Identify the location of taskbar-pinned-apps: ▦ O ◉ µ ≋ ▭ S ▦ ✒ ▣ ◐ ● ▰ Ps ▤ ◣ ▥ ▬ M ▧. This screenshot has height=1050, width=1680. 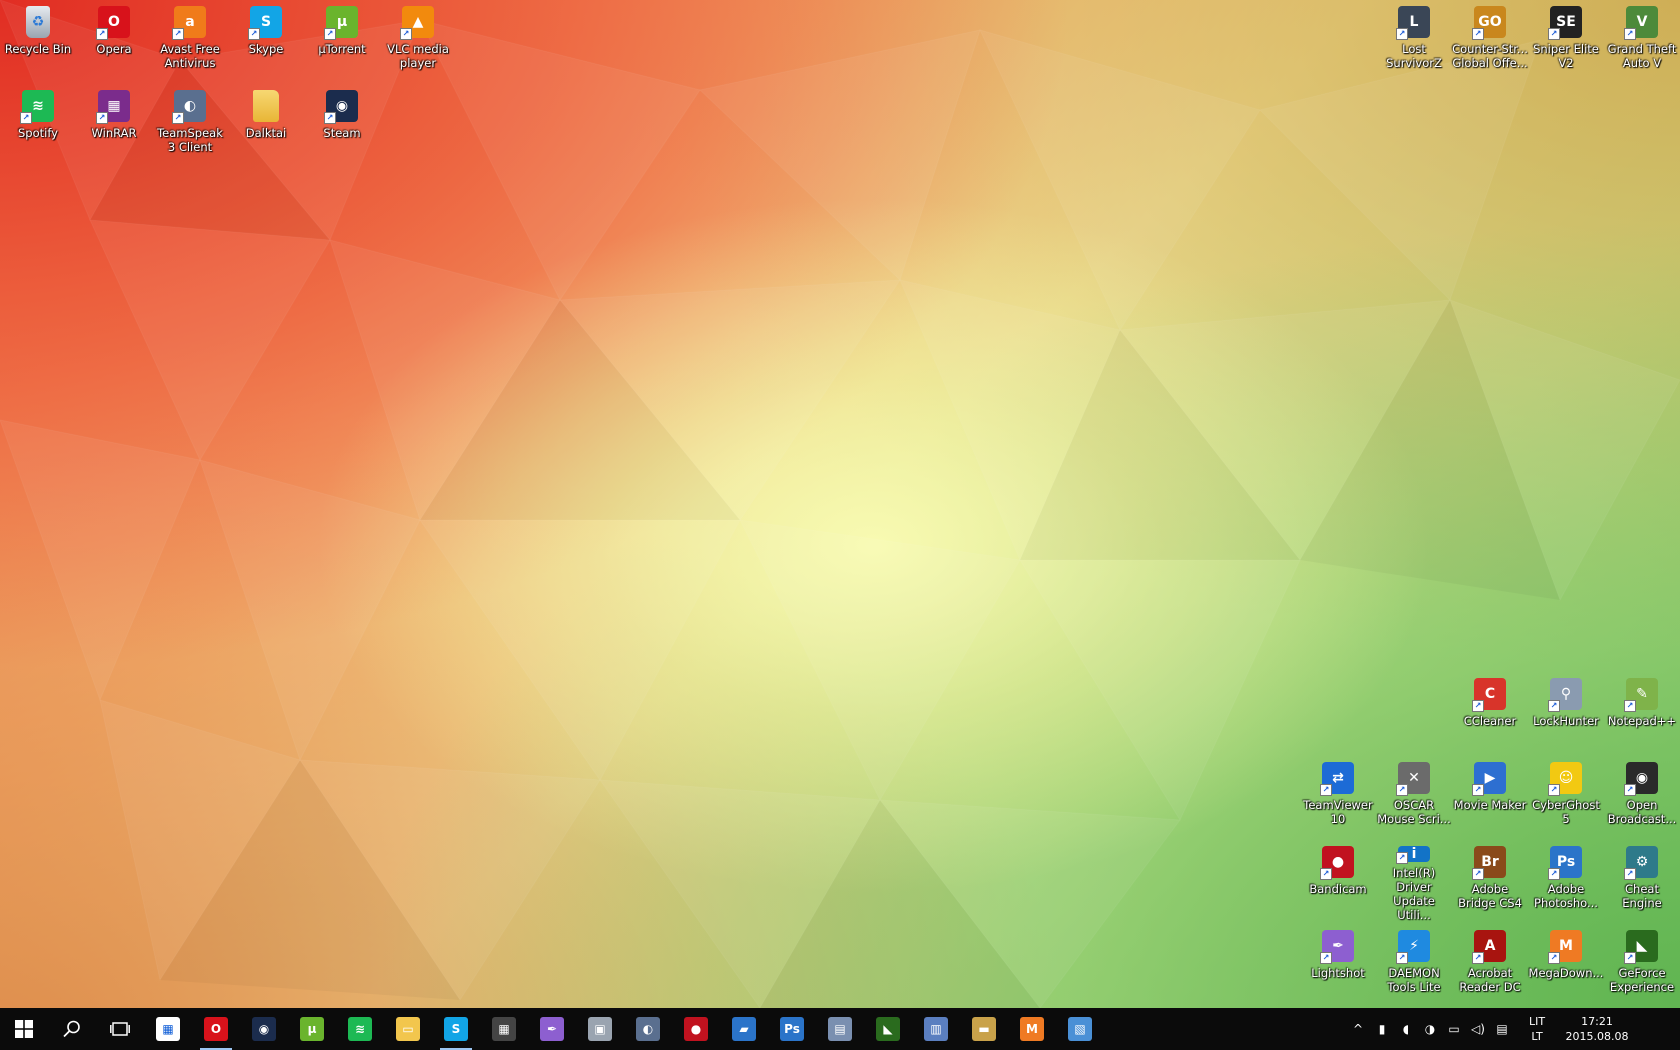
(624, 1029).